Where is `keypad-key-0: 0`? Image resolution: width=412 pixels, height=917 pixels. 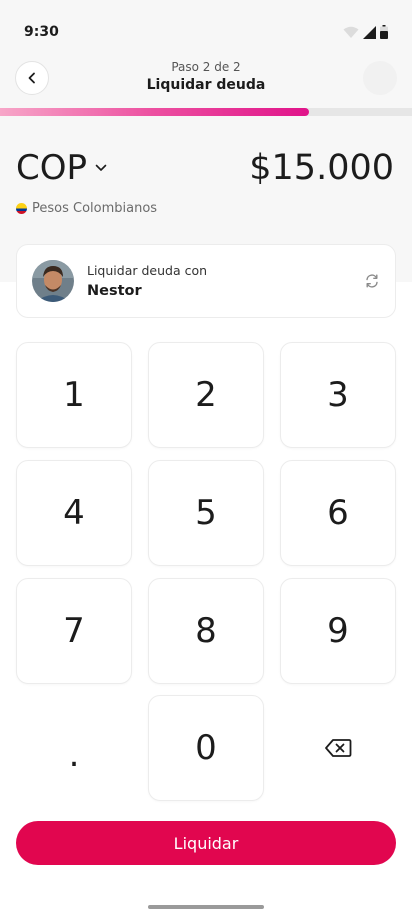
keypad-key-0: 0 is located at coordinates (206, 748).